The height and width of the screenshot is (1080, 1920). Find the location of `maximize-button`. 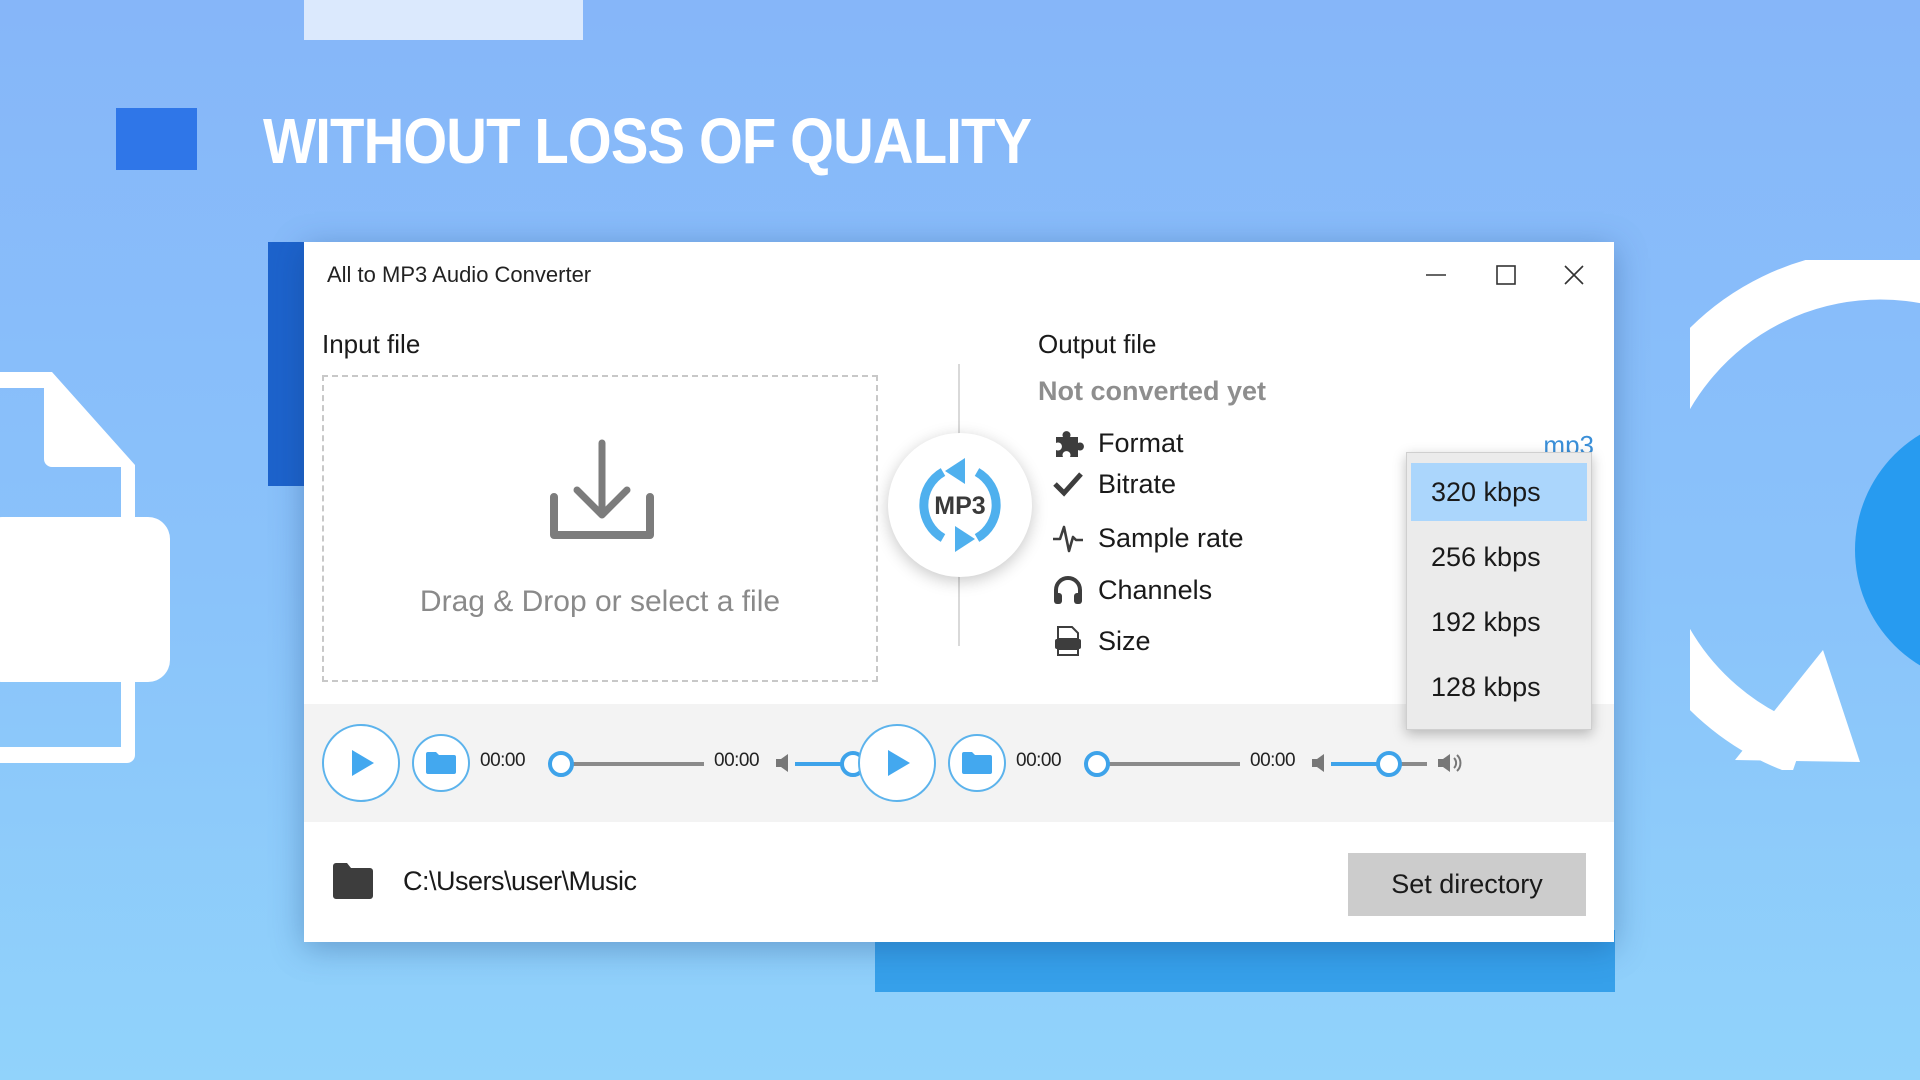

maximize-button is located at coordinates (1506, 275).